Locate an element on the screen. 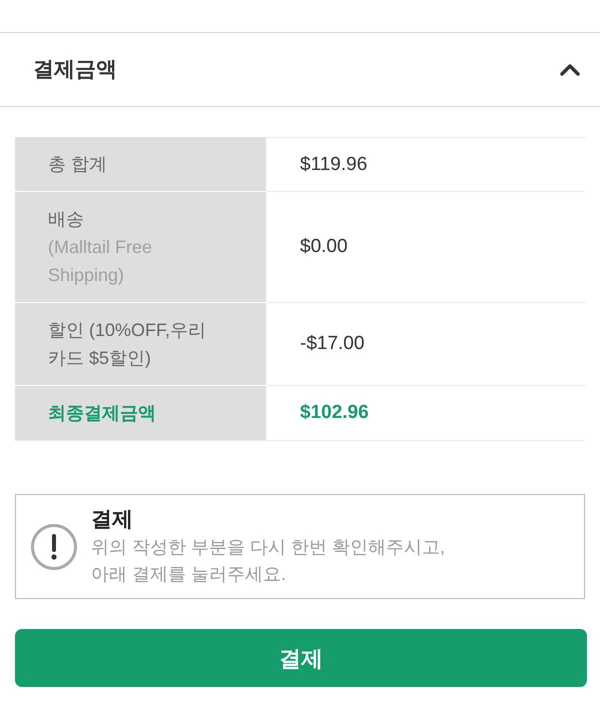 The height and width of the screenshot is (726, 600). summary-label: 총 합계 is located at coordinates (78, 164).